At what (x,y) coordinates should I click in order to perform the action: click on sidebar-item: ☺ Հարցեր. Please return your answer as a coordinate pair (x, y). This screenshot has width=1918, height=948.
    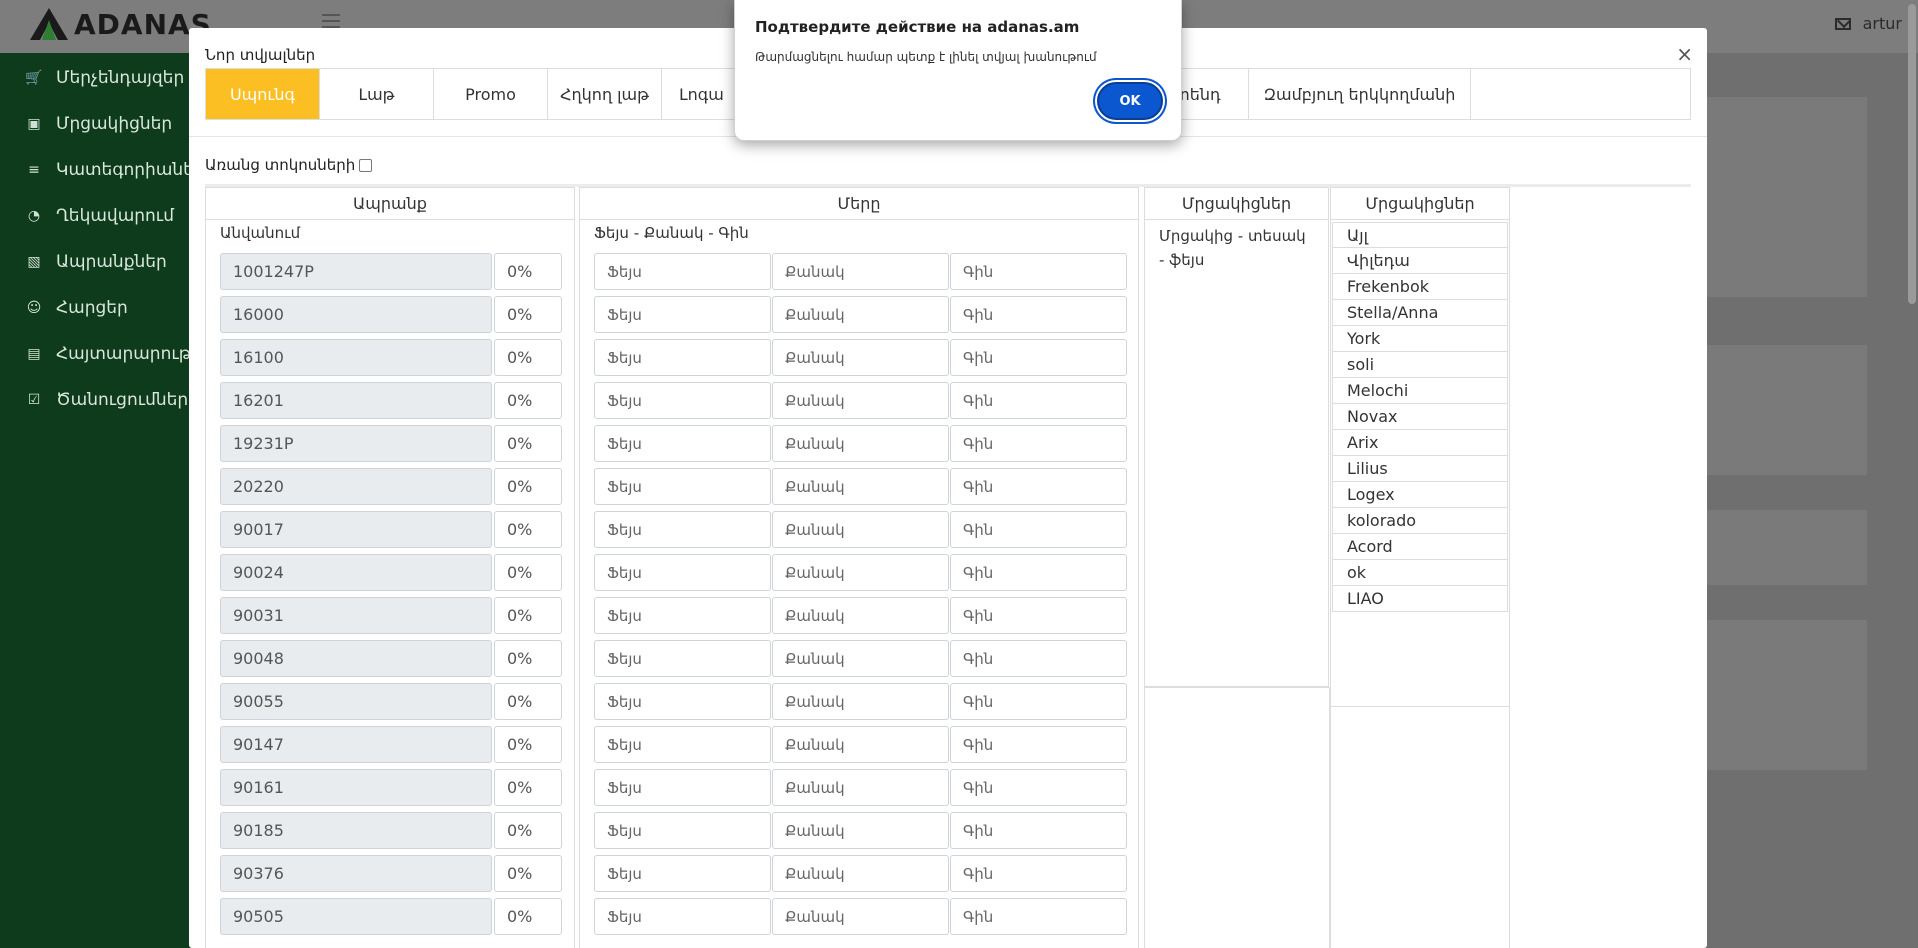
    Looking at the image, I should click on (100, 308).